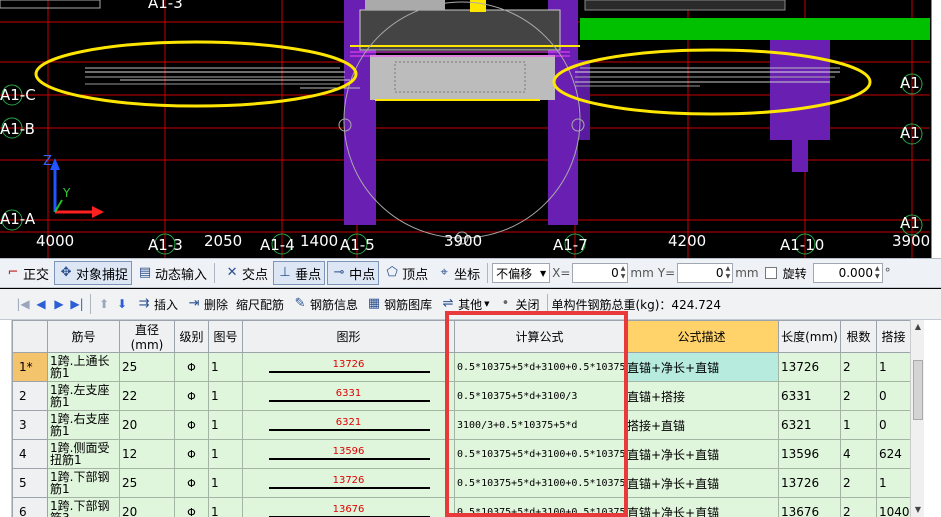 The image size is (941, 517). What do you see at coordinates (705, 273) in the screenshot?
I see `y-input: 0 ▲ ▼` at bounding box center [705, 273].